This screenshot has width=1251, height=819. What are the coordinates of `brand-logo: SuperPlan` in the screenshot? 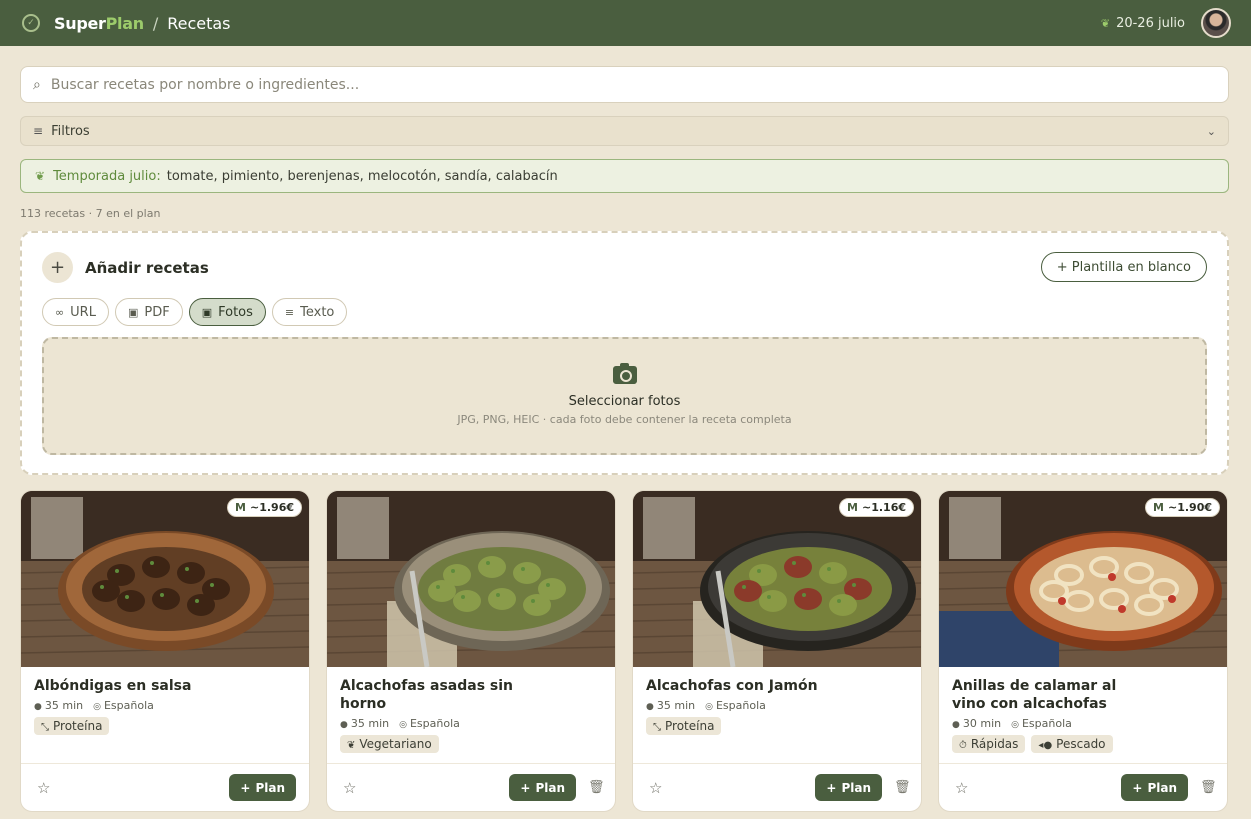 It's located at (99, 23).